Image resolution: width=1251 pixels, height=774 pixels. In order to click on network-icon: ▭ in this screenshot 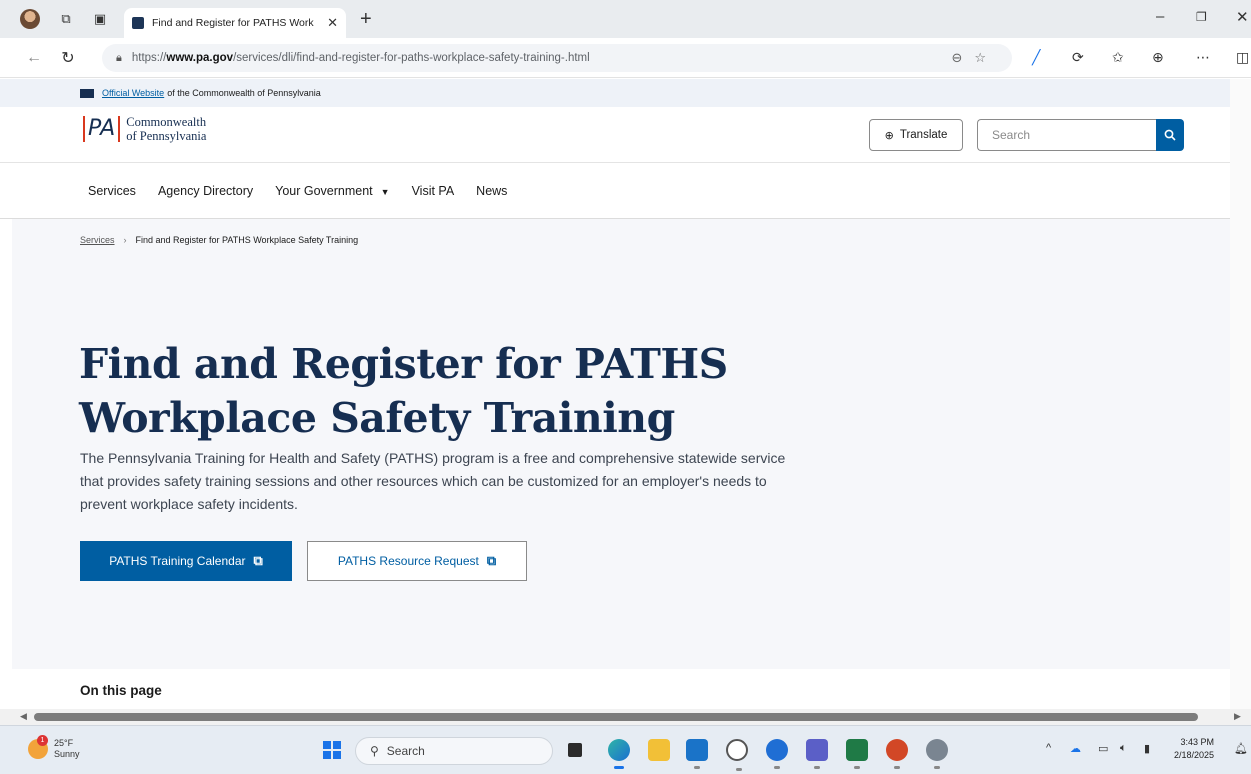, I will do `click(1103, 748)`.